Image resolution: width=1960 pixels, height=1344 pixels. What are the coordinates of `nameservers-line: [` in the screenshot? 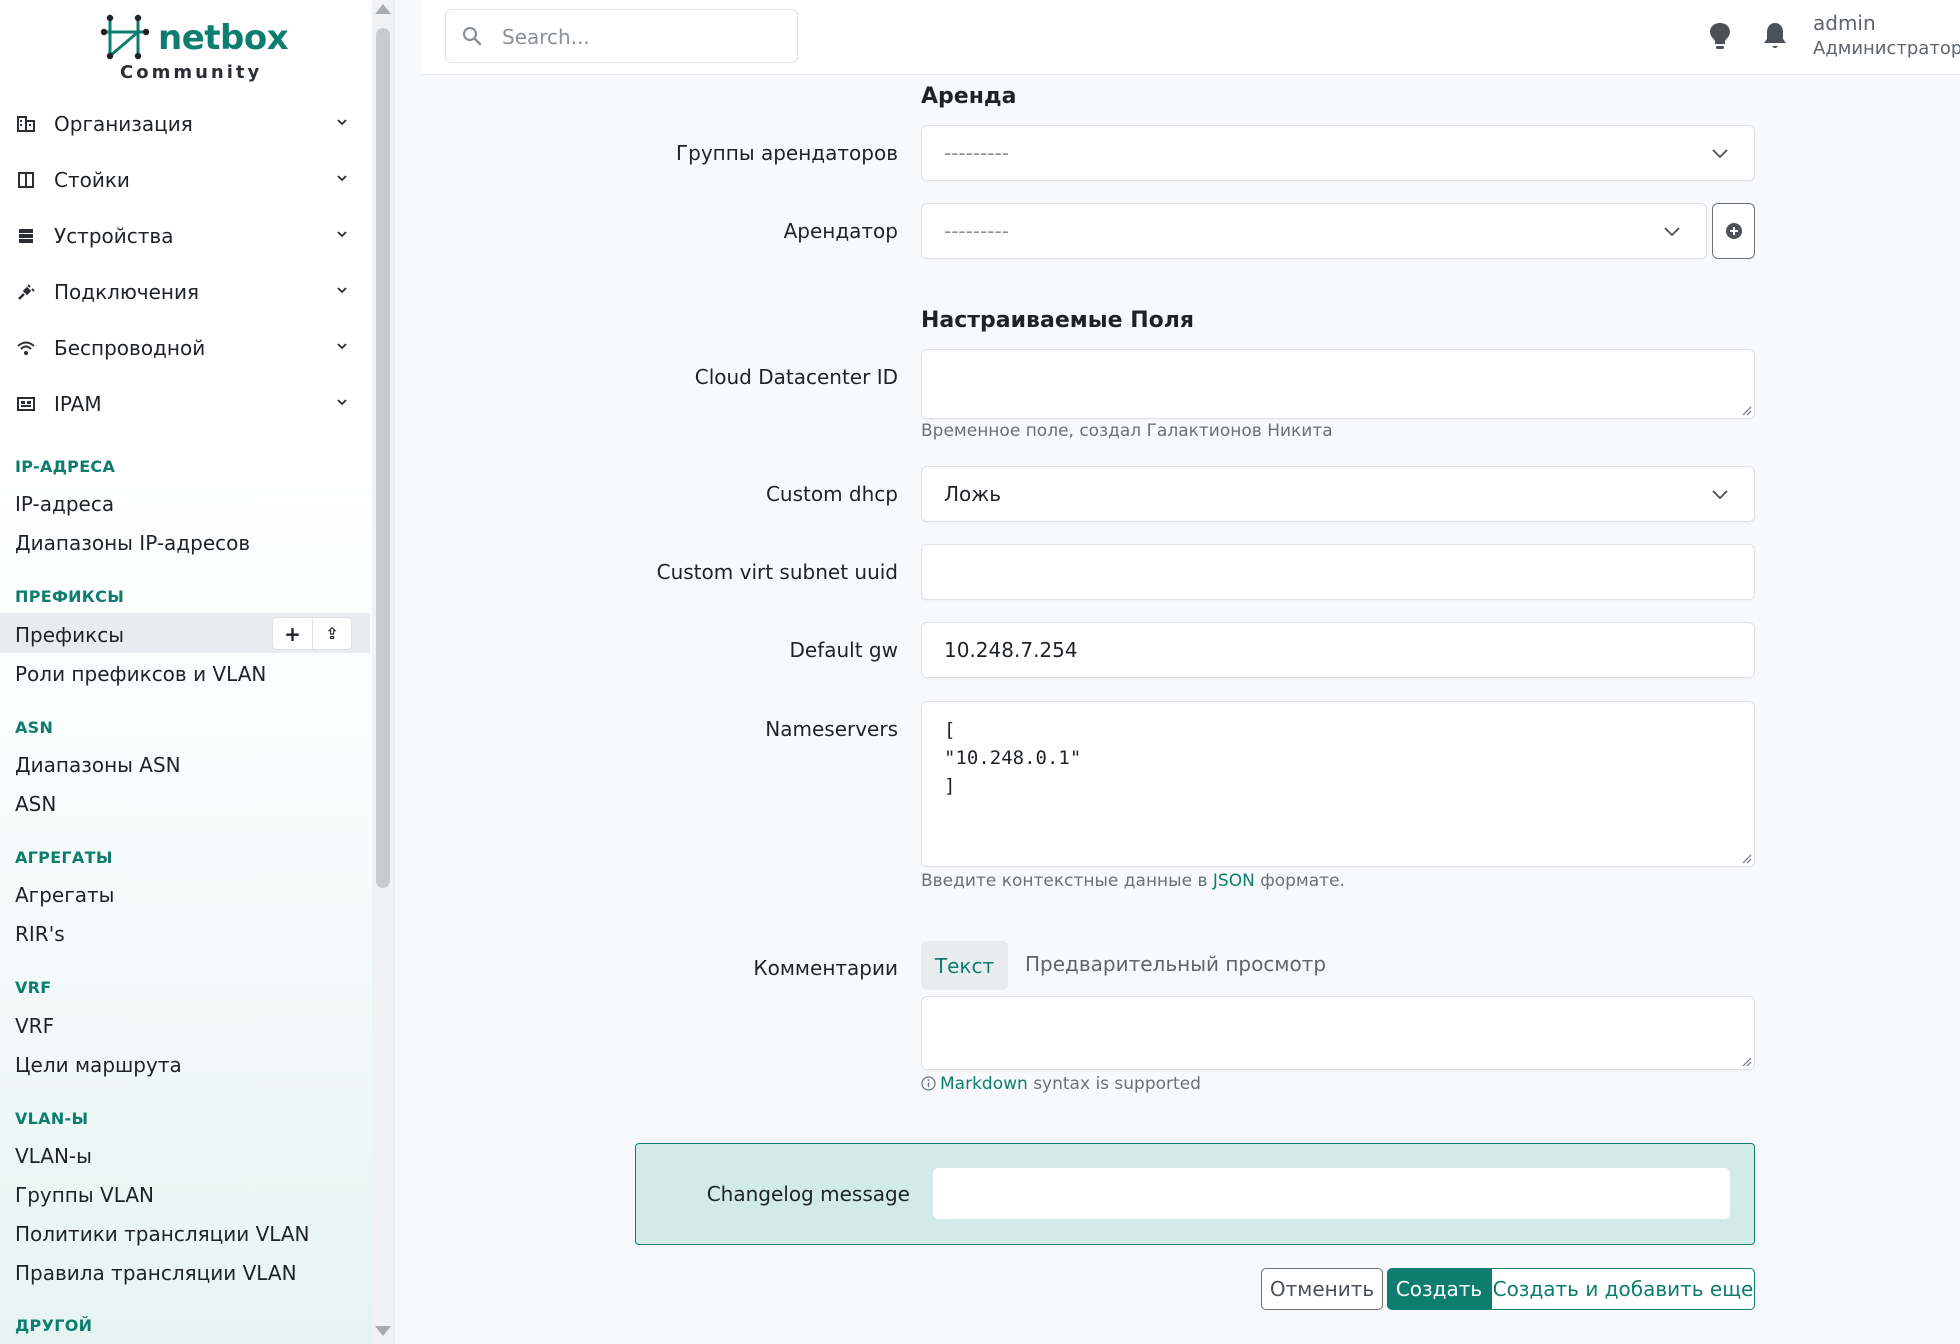 It's located at (950, 730).